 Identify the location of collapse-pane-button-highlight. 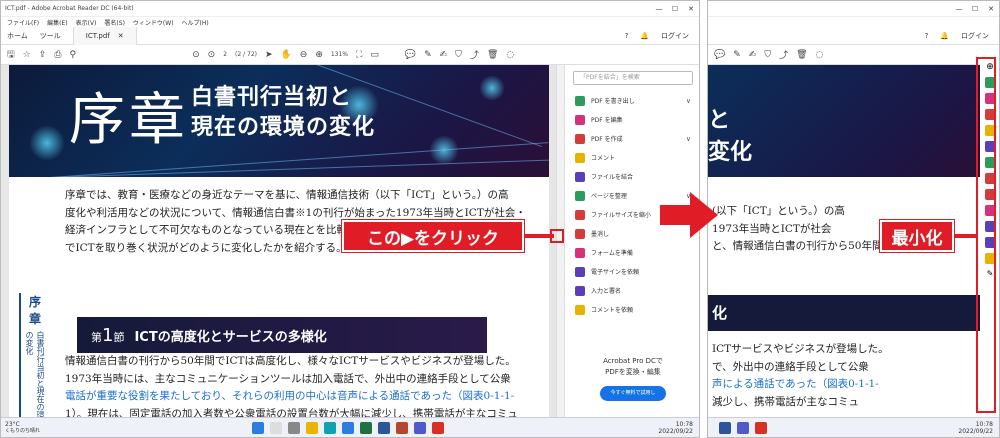
(557, 236).